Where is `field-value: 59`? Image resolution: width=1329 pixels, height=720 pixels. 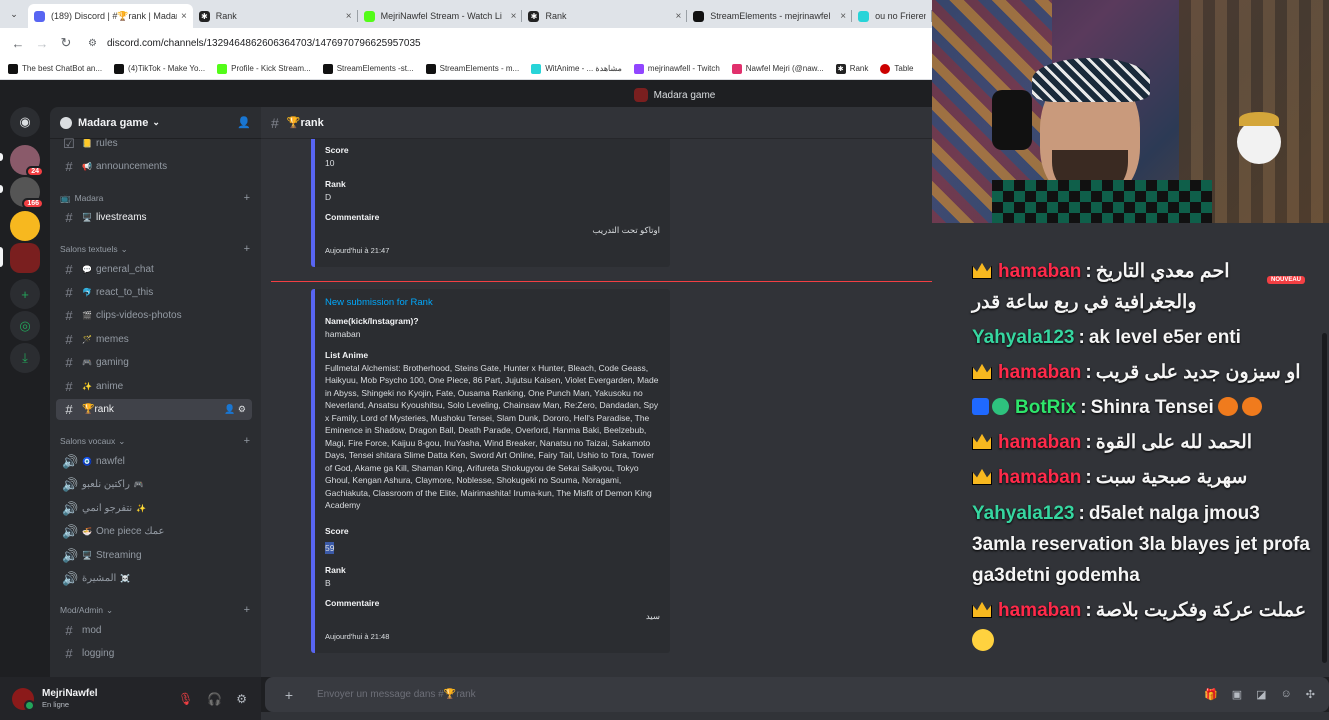 field-value: 59 is located at coordinates (330, 547).